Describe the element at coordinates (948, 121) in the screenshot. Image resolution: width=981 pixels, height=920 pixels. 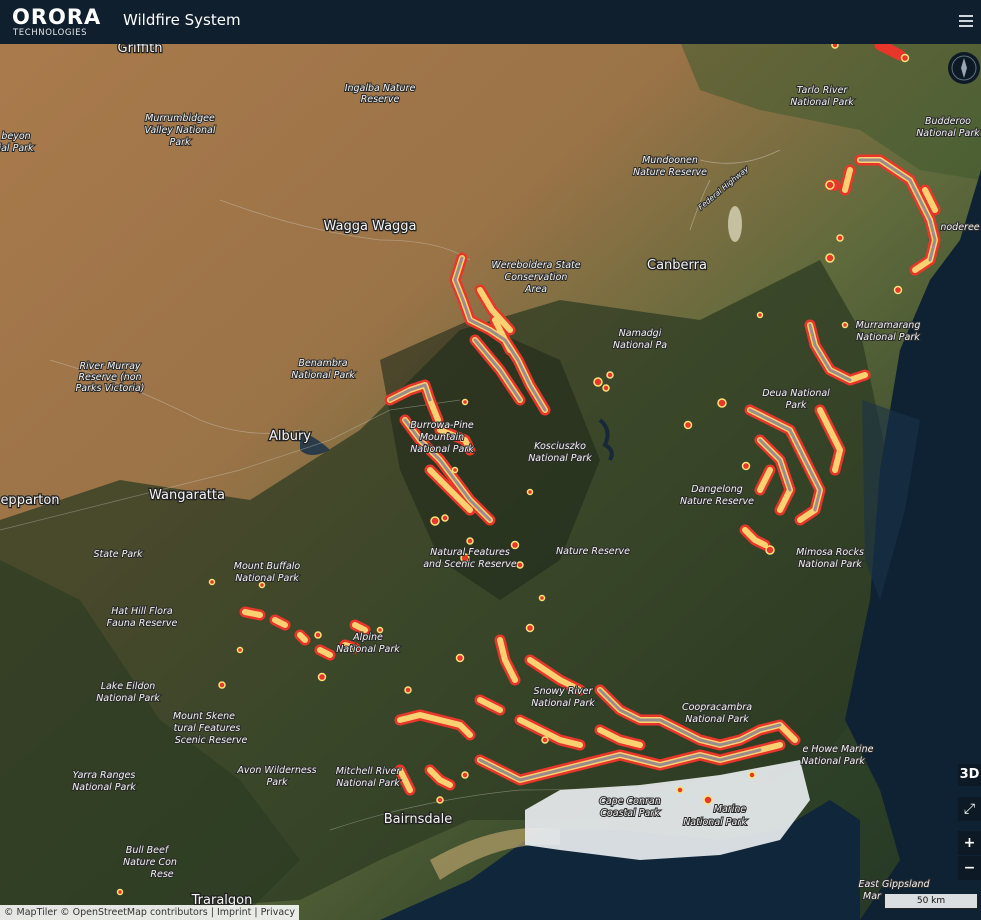
I see `label-budderoo-1: Budderoo` at that location.